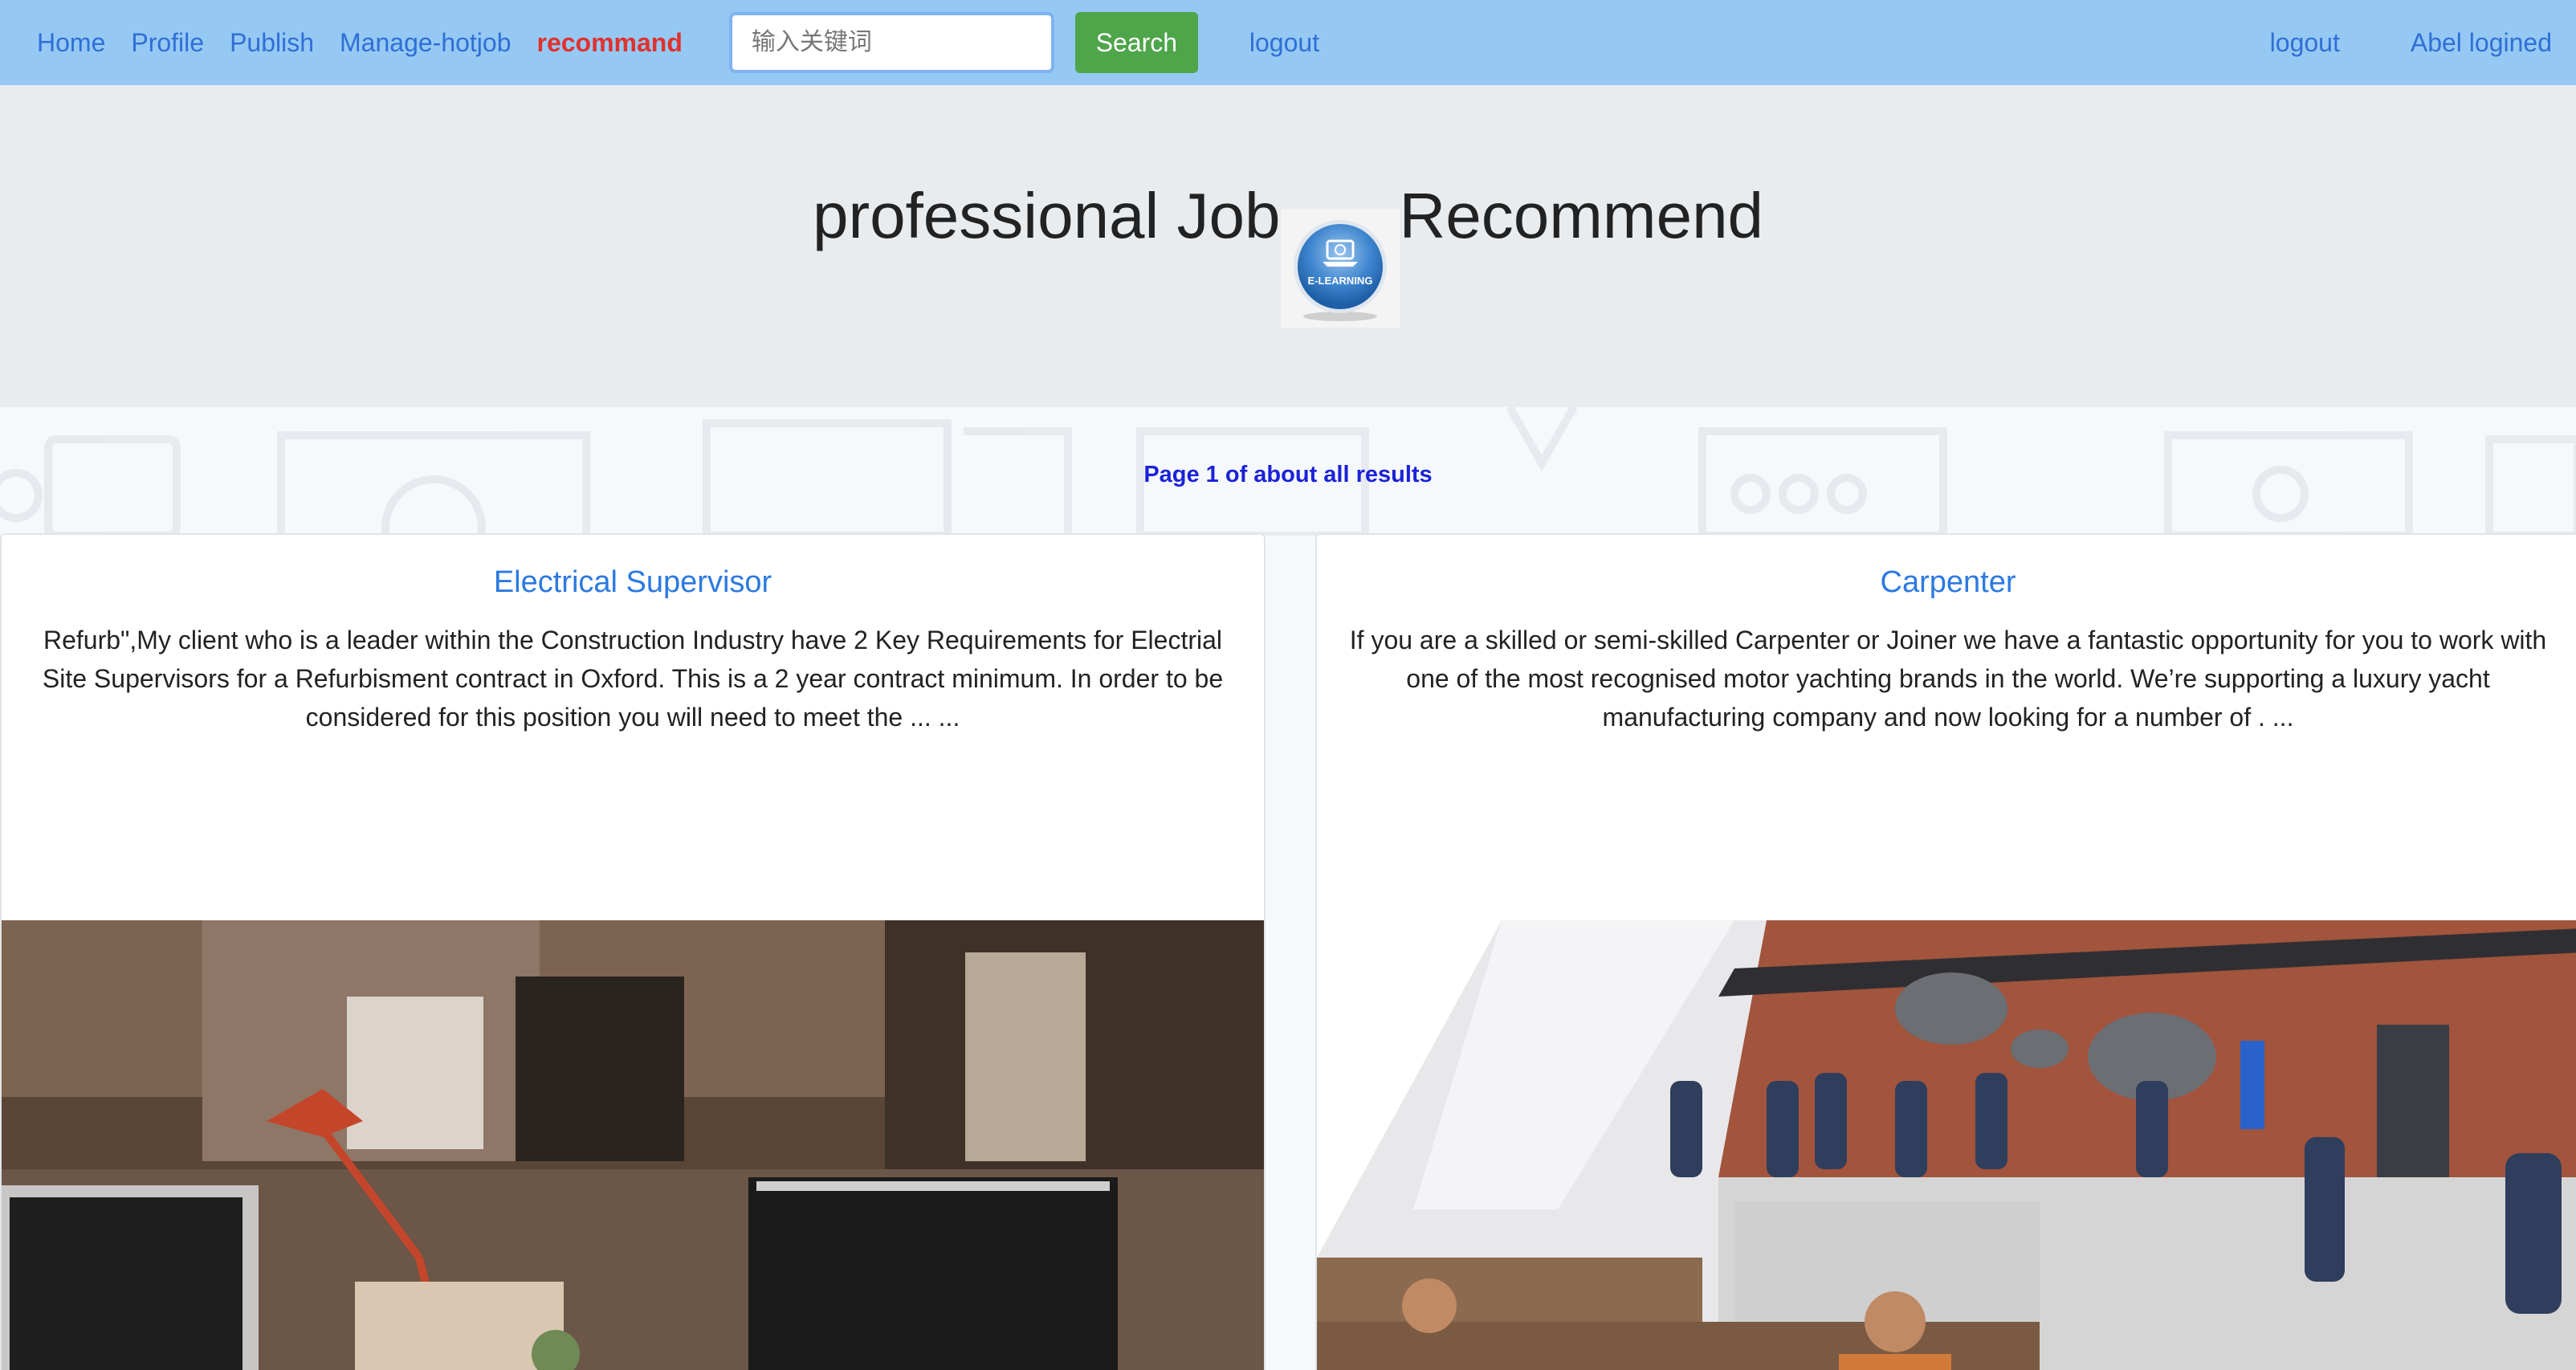 This screenshot has width=2576, height=1370. What do you see at coordinates (1339, 281) in the screenshot?
I see `svg-text: E-LEARNING` at bounding box center [1339, 281].